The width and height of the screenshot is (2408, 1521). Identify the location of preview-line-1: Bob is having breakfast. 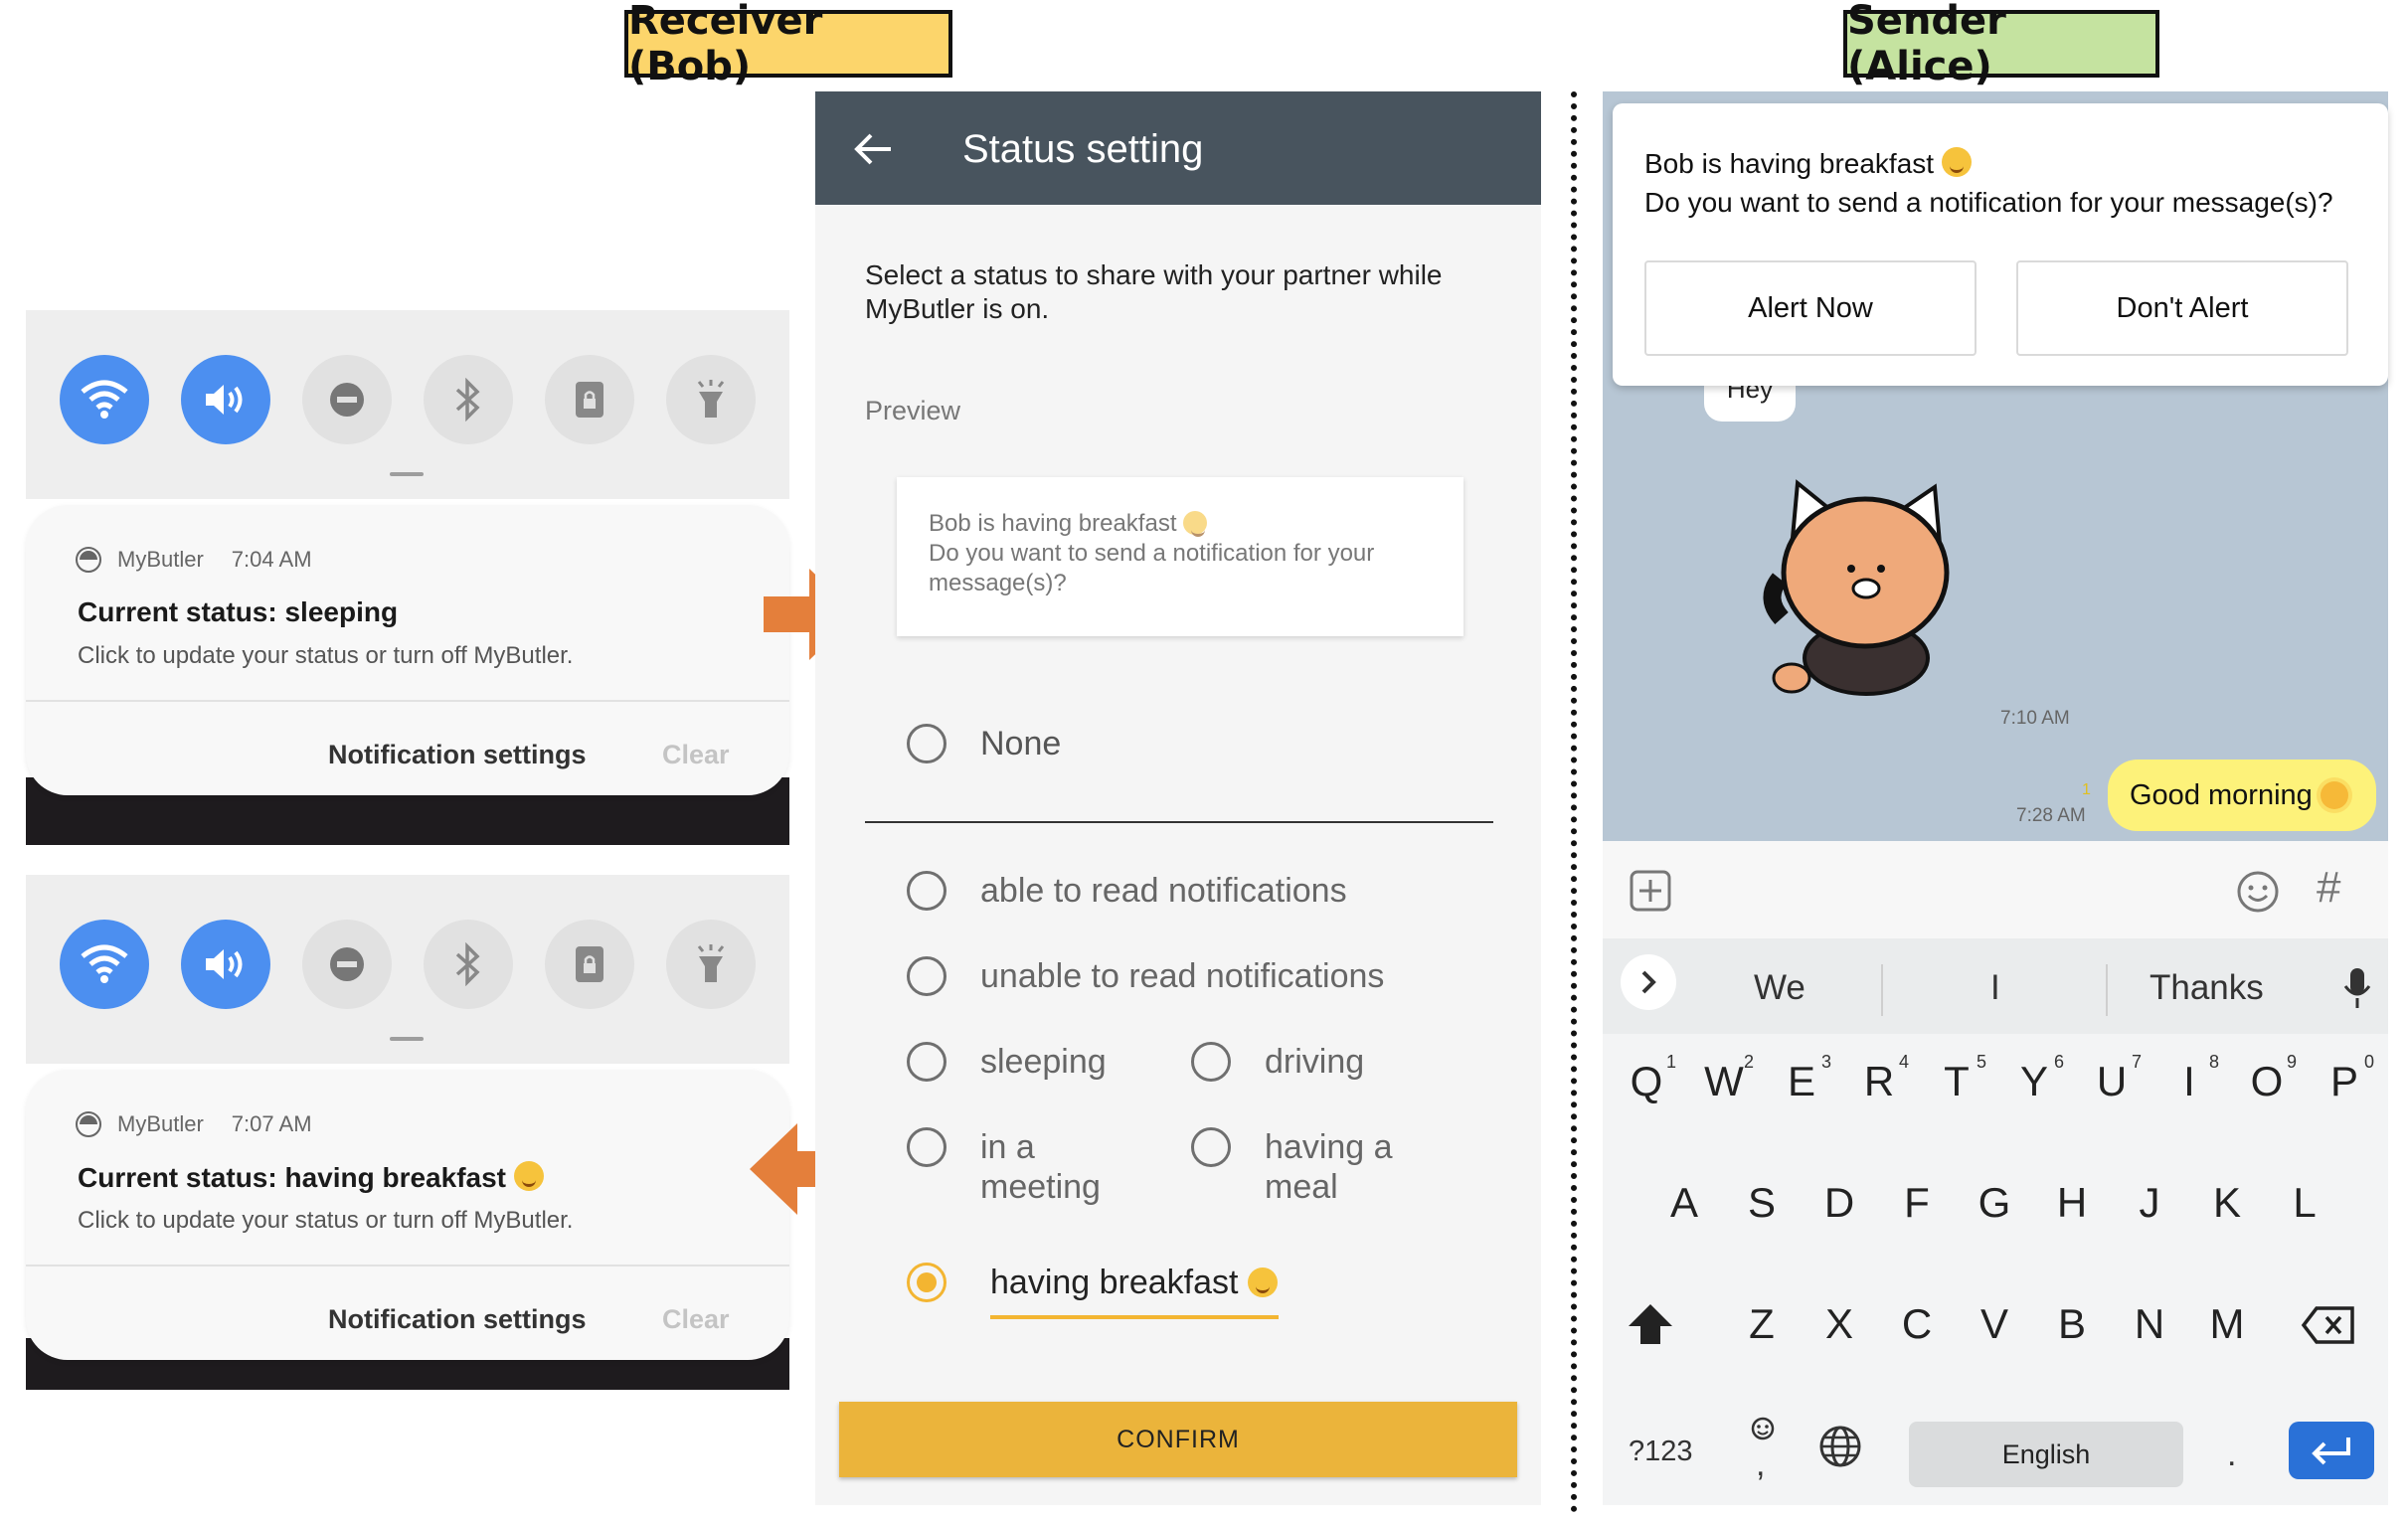
(1053, 523).